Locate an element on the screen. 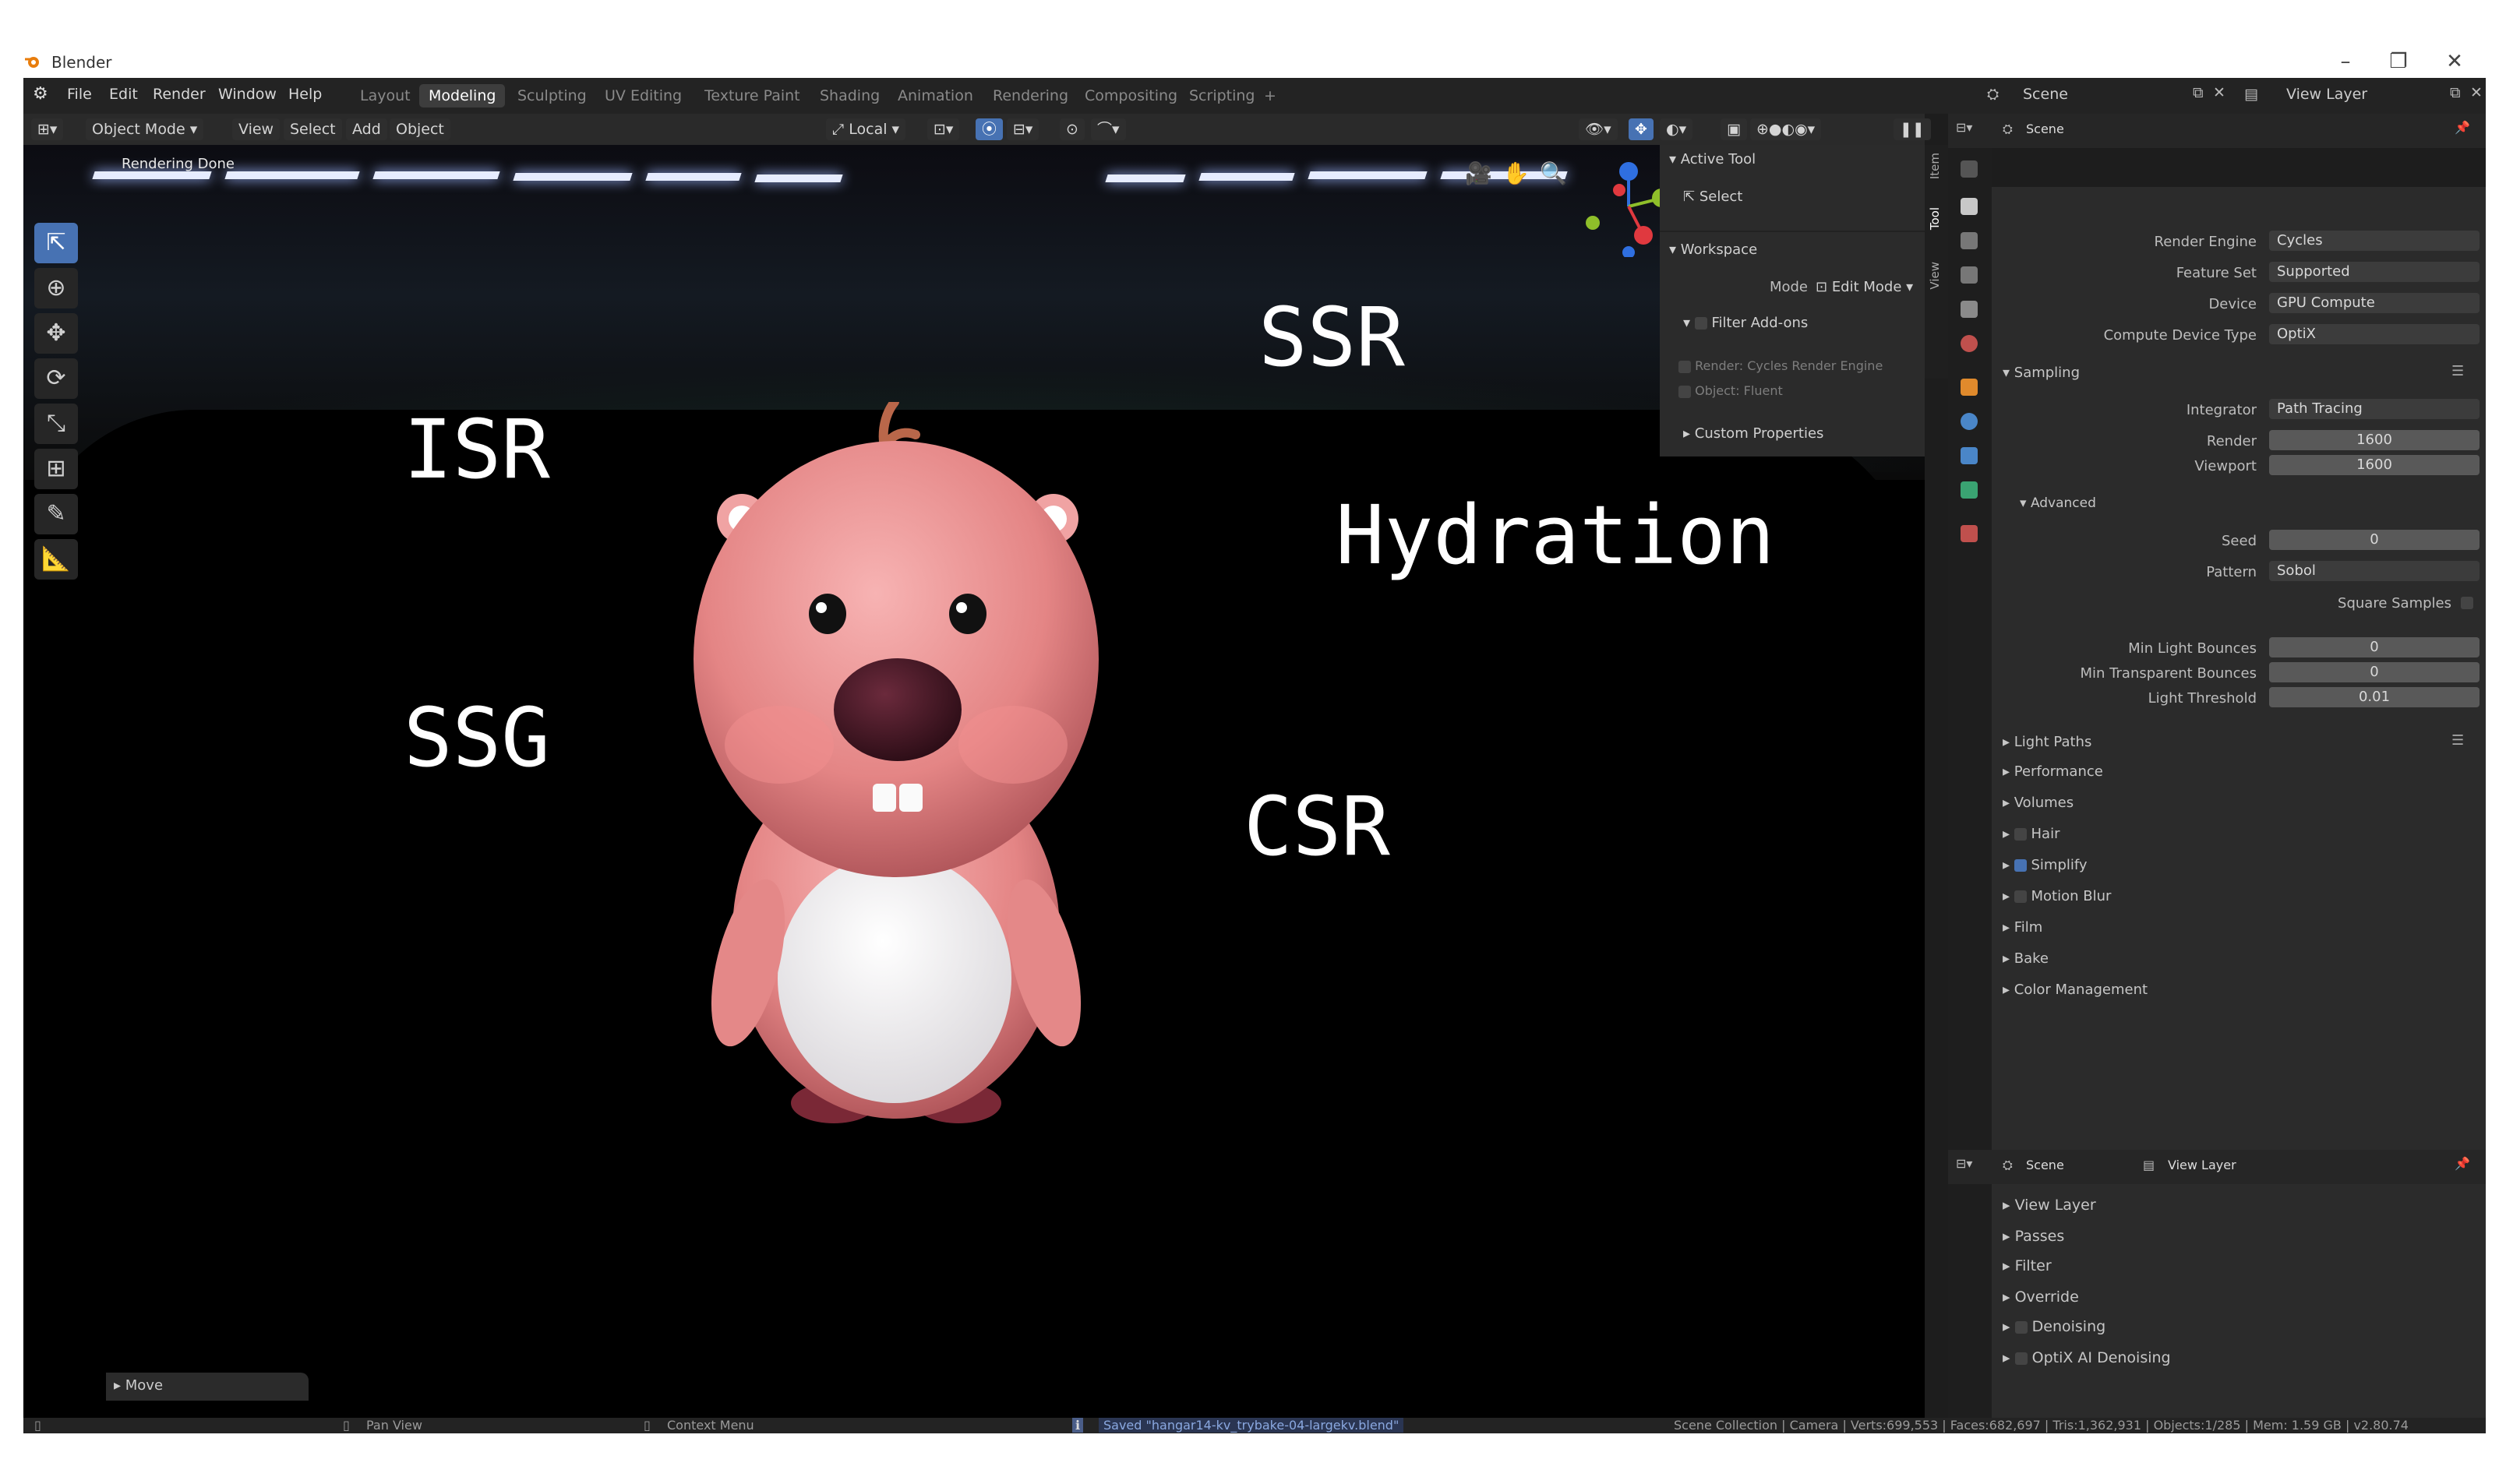 The height and width of the screenshot is (1484, 2506). menu-add: Add is located at coordinates (366, 129).